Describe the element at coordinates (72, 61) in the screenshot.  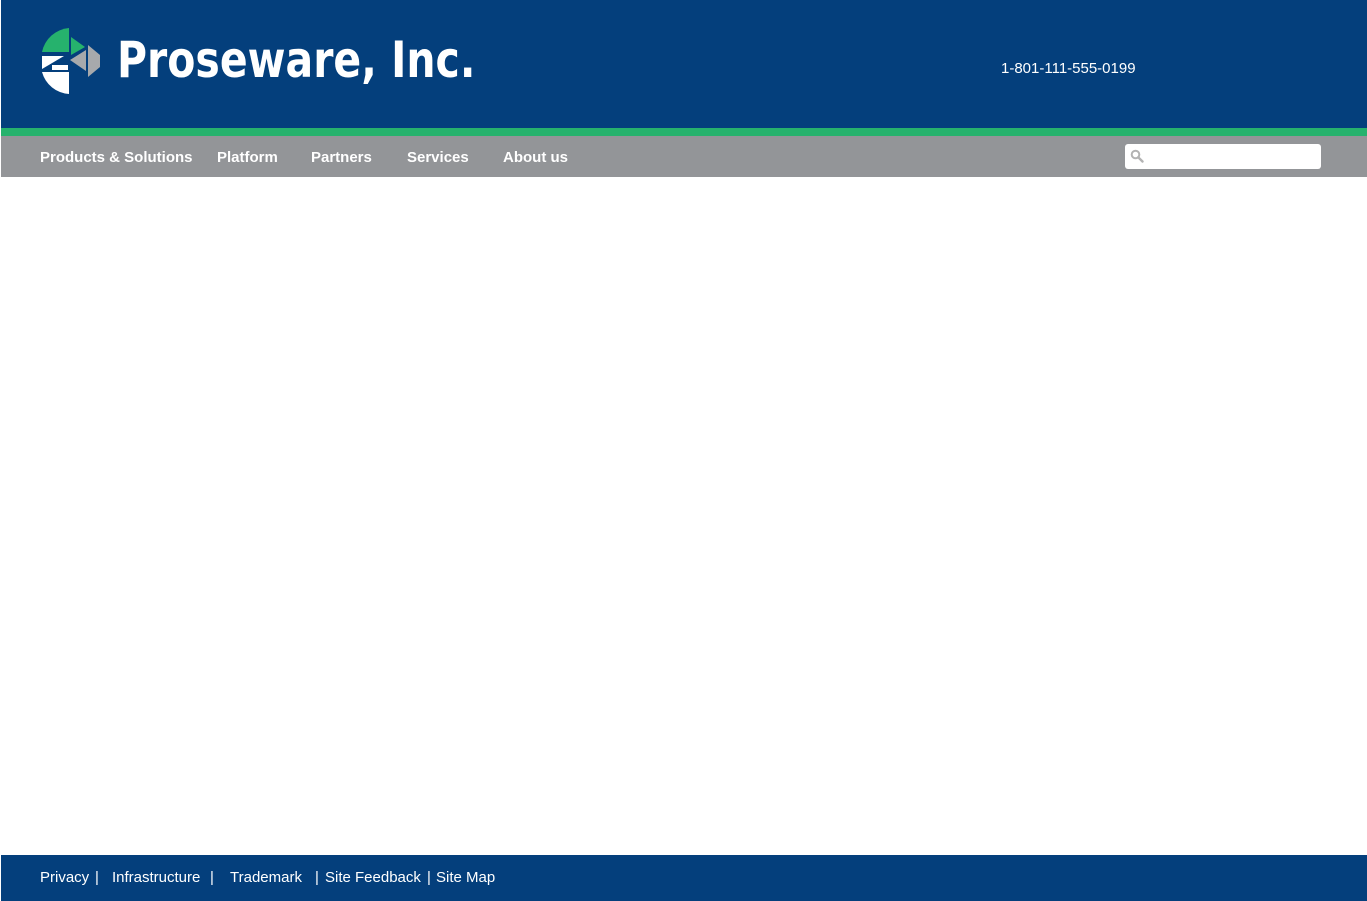
I see `proseware-logo-icon` at that location.